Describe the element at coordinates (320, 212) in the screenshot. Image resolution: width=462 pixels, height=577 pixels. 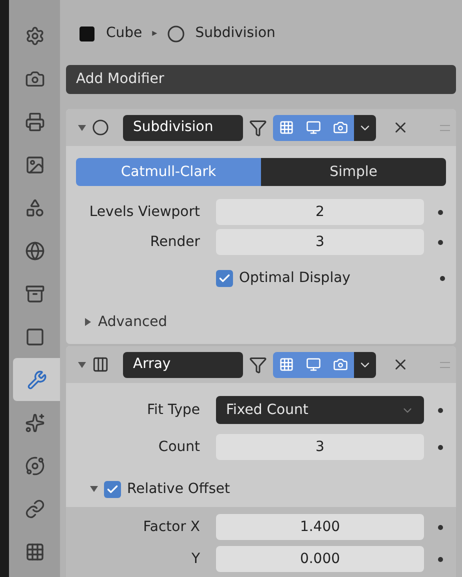
I see `number-field: 2` at that location.